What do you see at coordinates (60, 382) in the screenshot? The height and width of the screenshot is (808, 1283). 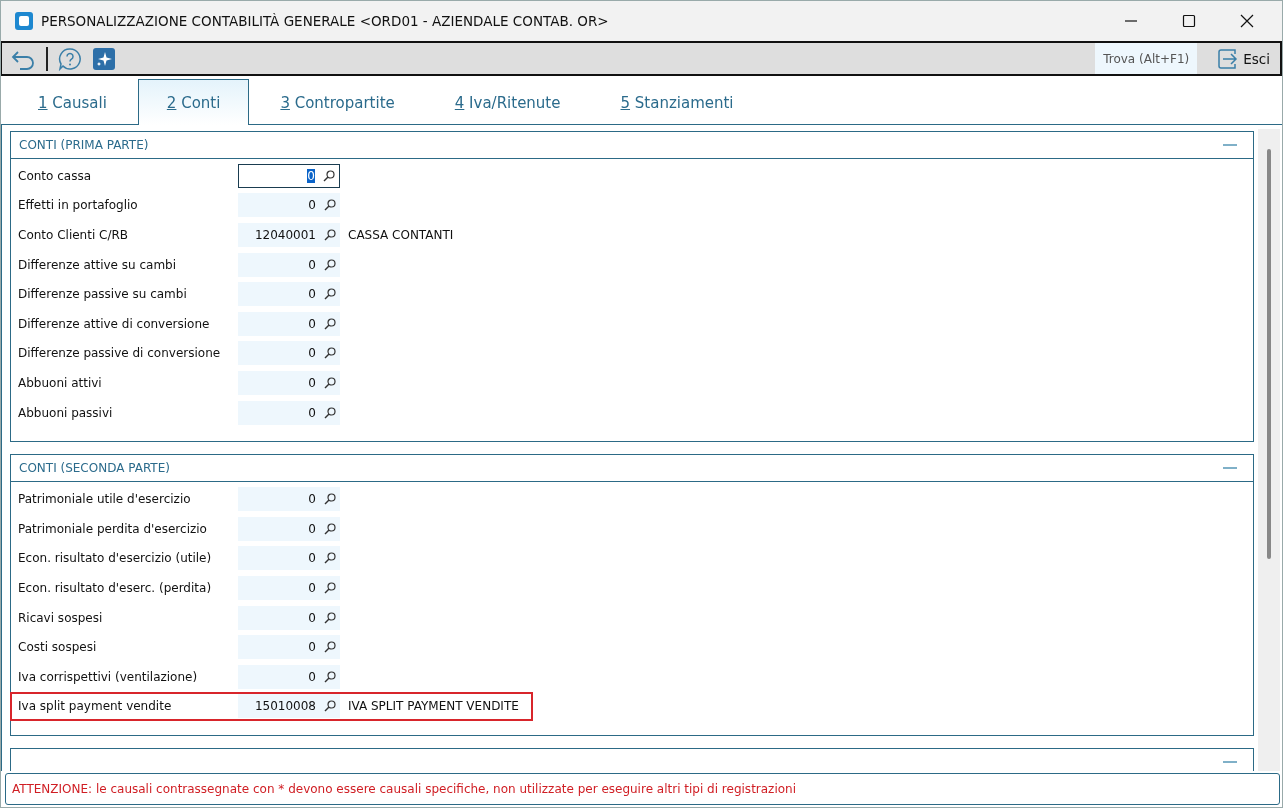 I see `field-label: Abbuoni attivi` at bounding box center [60, 382].